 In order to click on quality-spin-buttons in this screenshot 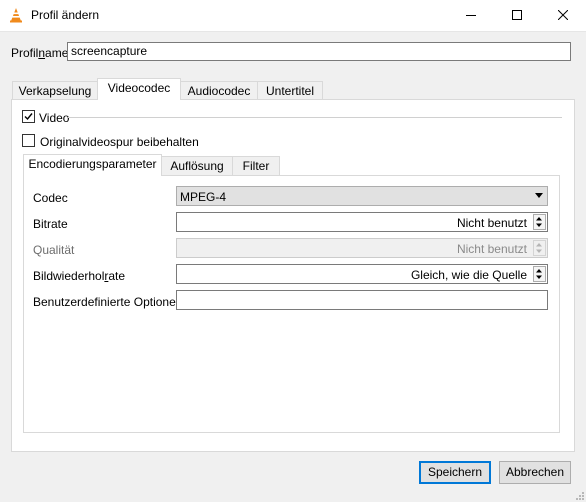, I will do `click(539, 248)`.